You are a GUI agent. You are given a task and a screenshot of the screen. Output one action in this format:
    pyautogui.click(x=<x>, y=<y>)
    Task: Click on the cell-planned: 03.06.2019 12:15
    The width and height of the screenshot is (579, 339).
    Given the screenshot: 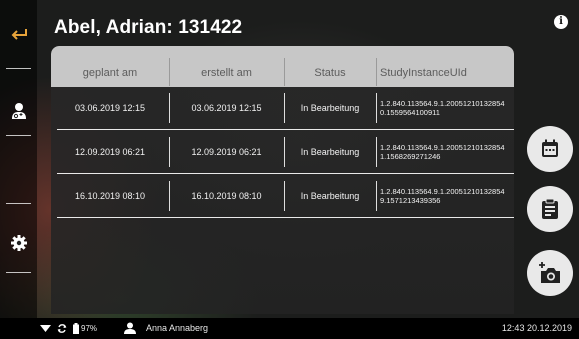 What is the action you would take?
    pyautogui.click(x=110, y=108)
    